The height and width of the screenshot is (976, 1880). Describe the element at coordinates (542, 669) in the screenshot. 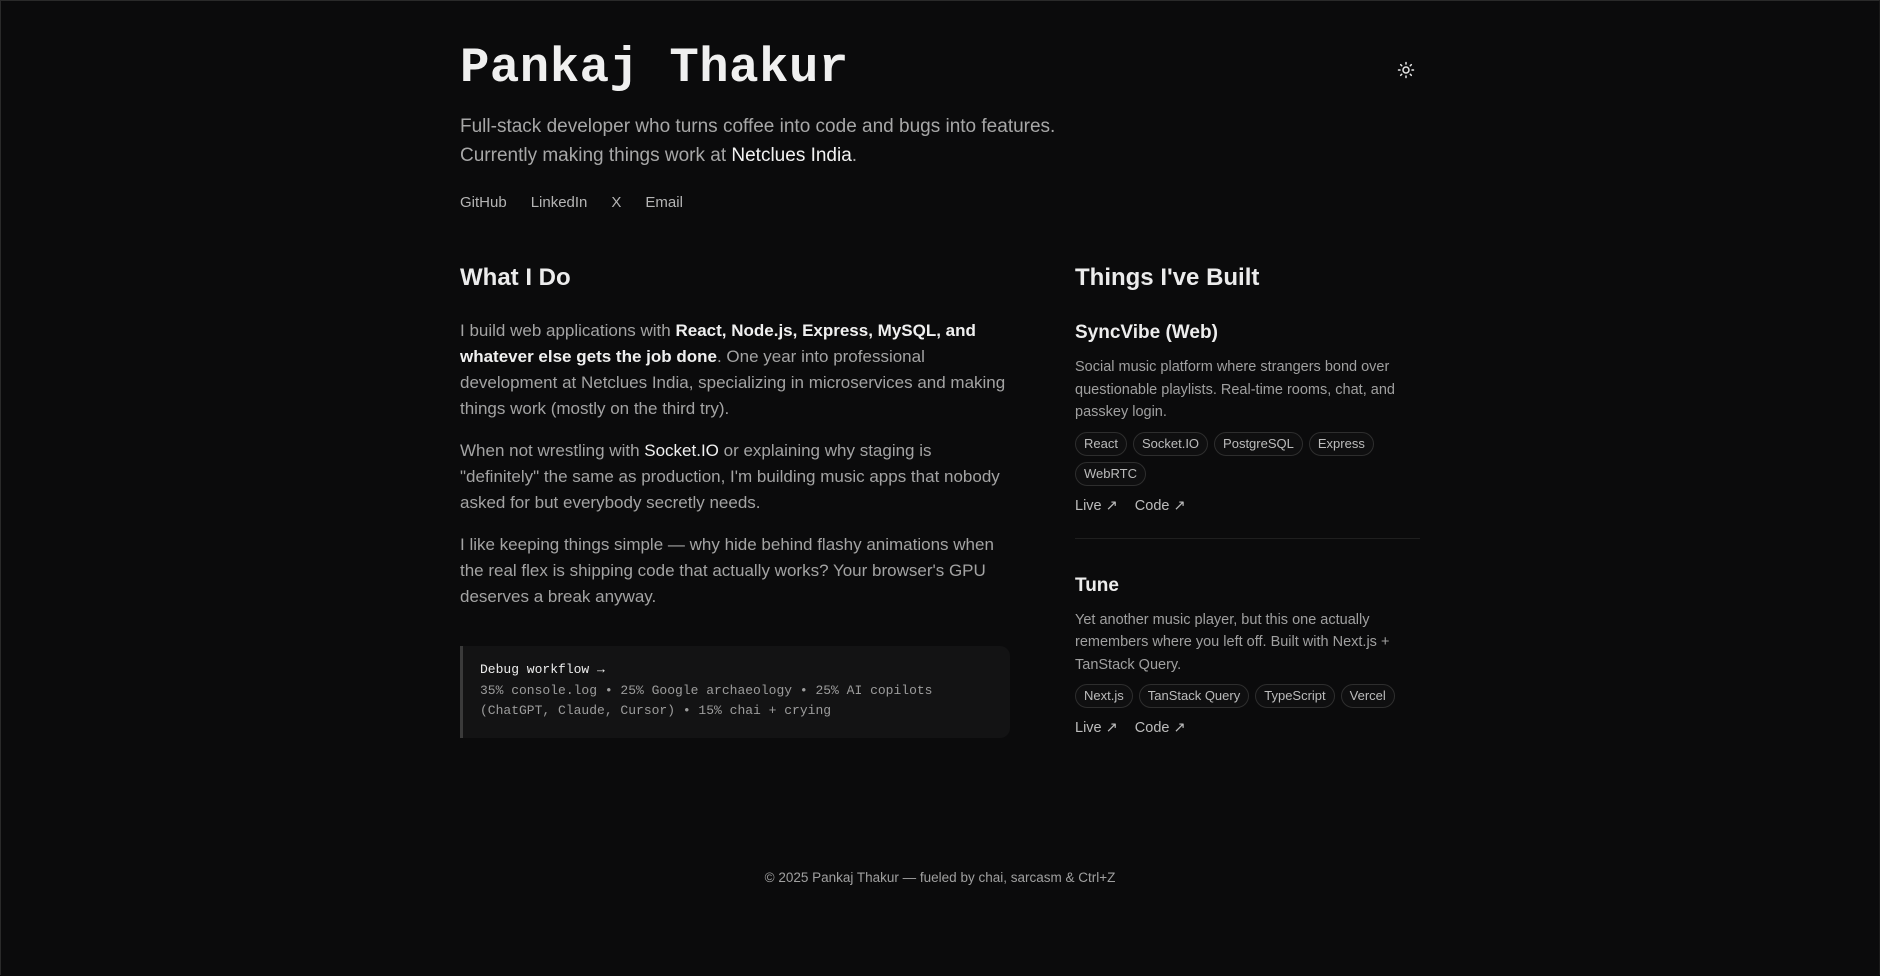

I see `debug-workflow-title: Debug workflow →` at that location.